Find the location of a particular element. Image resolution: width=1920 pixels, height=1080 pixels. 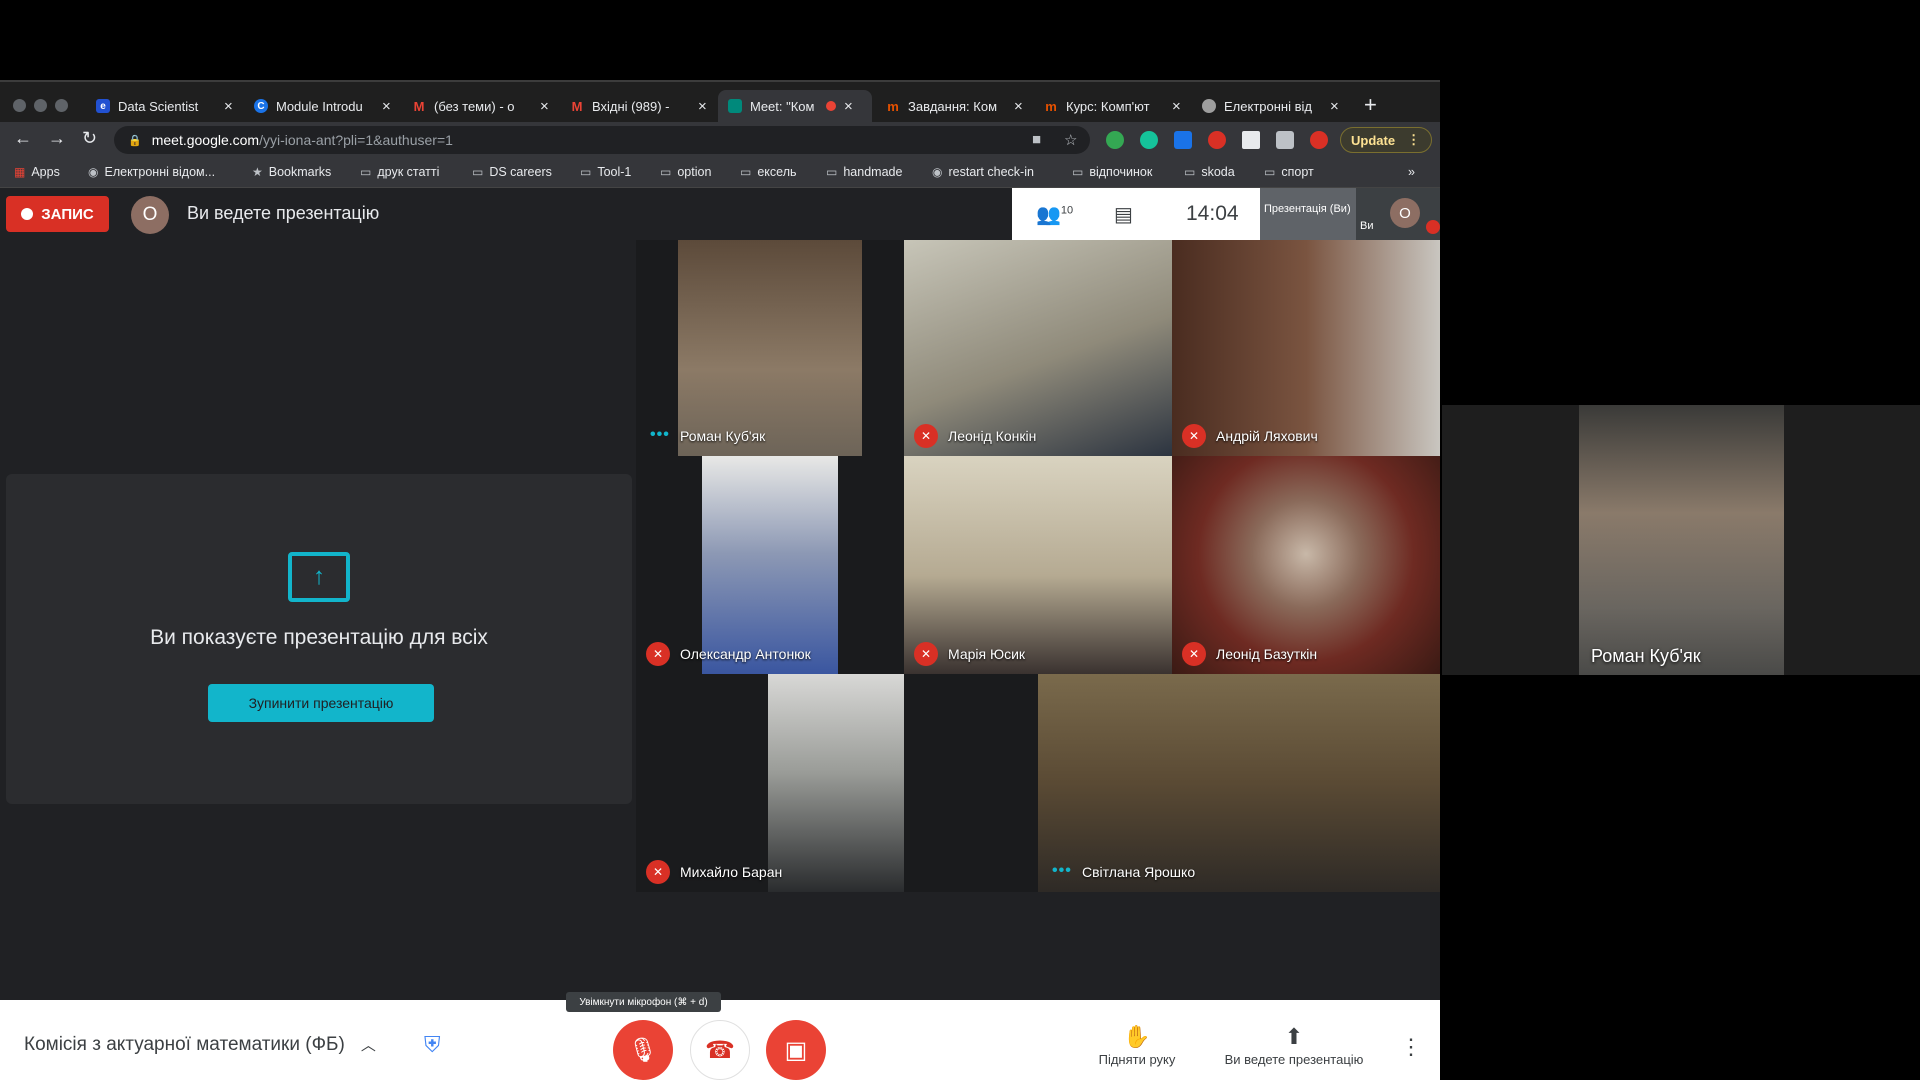

shield-icon: ⛨ is located at coordinates (436, 1046).